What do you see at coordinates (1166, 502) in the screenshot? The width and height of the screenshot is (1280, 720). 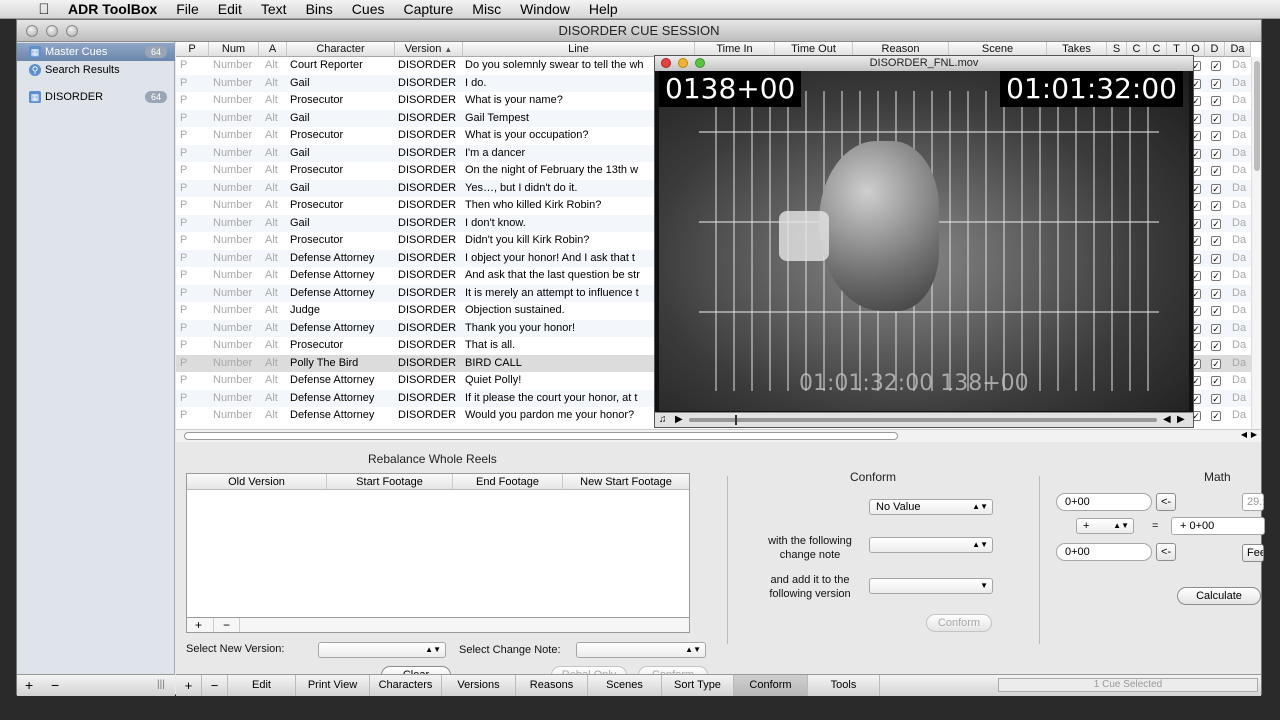 I see `copy-result-1-button: <-` at bounding box center [1166, 502].